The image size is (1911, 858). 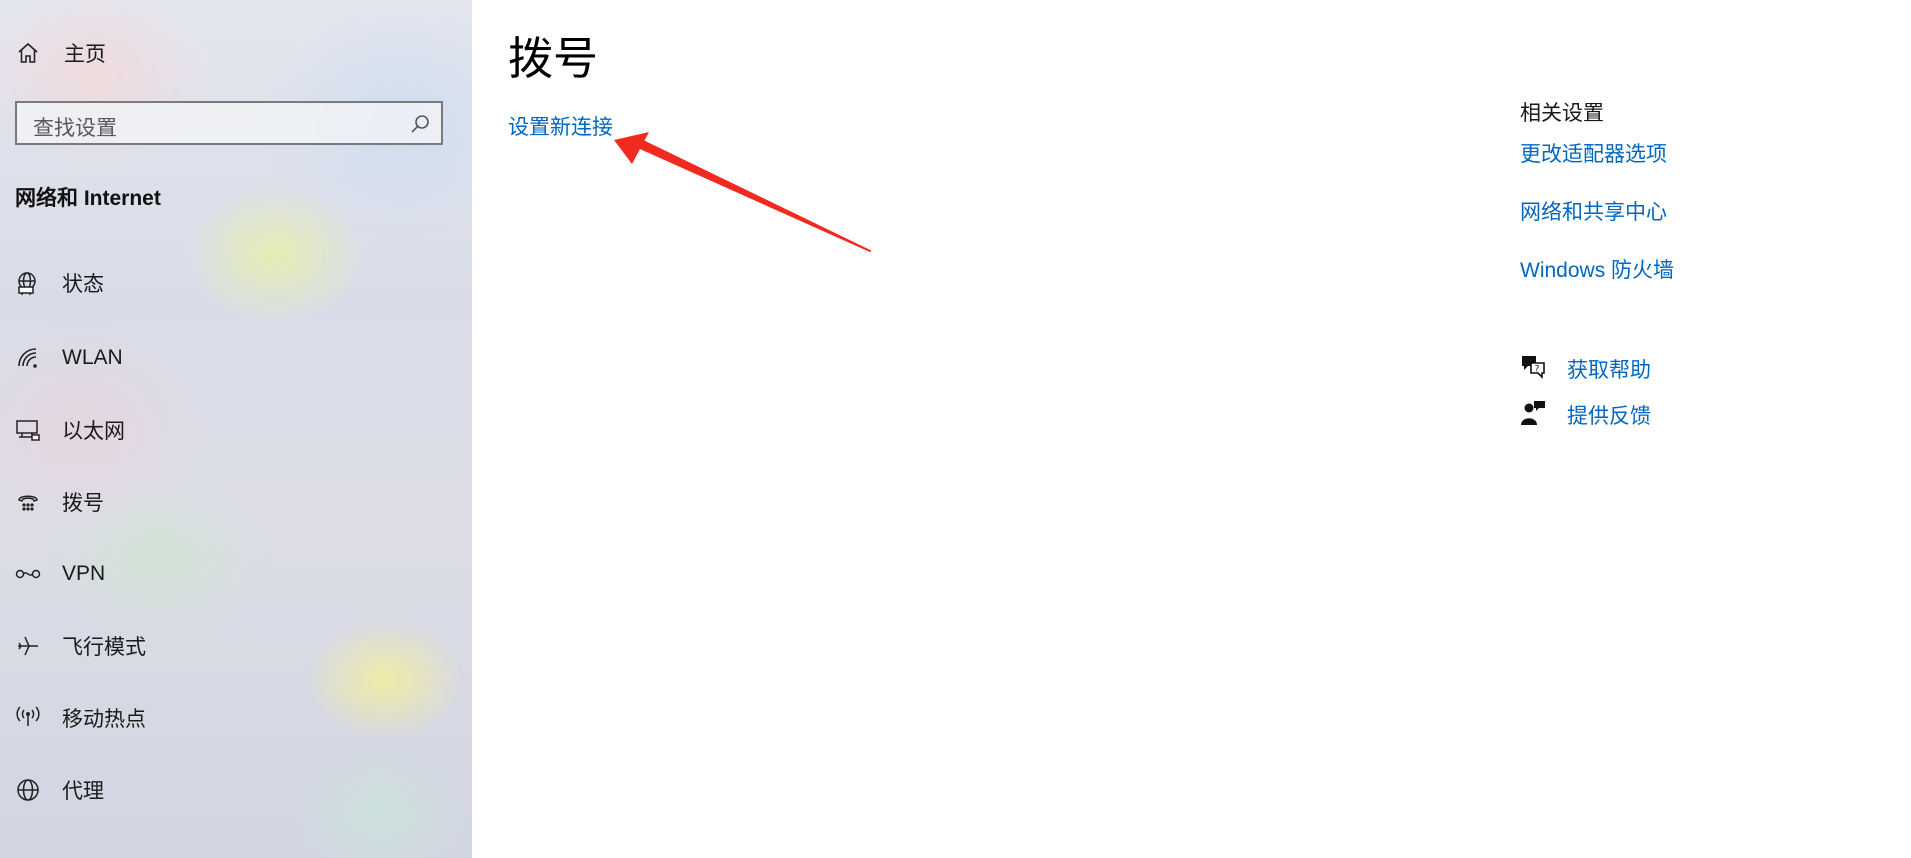 What do you see at coordinates (93, 431) in the screenshot?
I see `sidebar-item-label: 以太网` at bounding box center [93, 431].